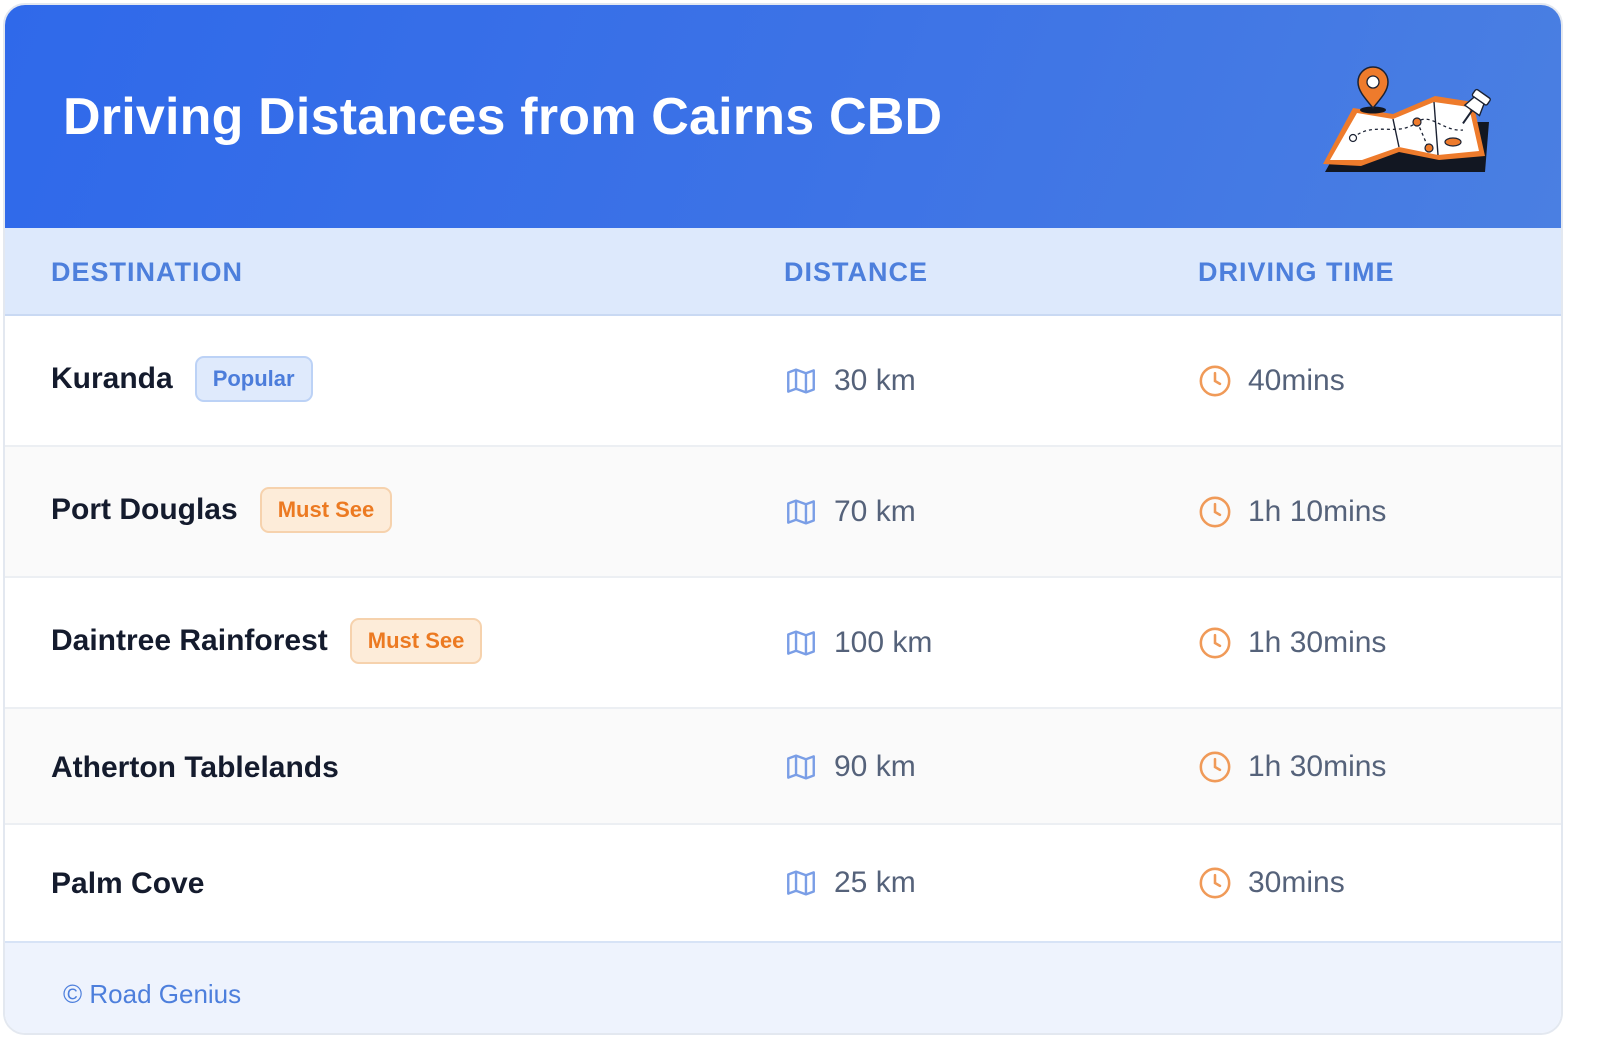  What do you see at coordinates (152, 994) in the screenshot?
I see `copyright-text: © Road Genius` at bounding box center [152, 994].